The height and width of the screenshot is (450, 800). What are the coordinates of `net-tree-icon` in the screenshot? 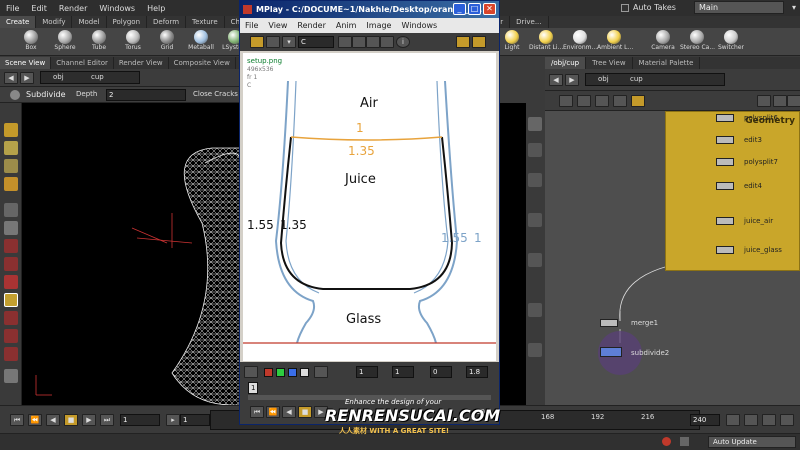 It's located at (620, 101).